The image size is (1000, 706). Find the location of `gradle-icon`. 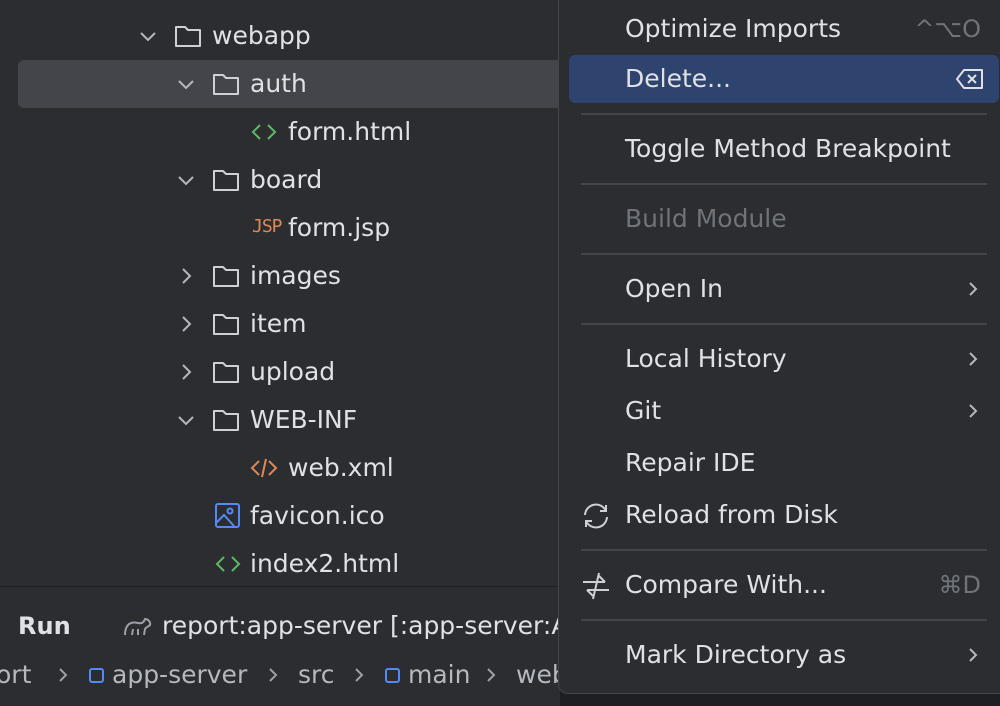

gradle-icon is located at coordinates (138, 627).